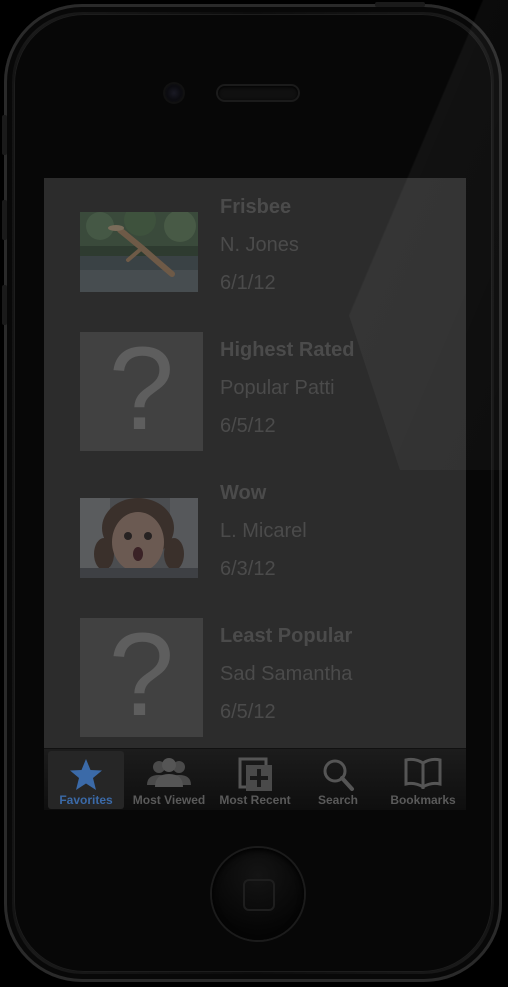  I want to click on tab-most-viewed: Most Viewed, so click(169, 780).